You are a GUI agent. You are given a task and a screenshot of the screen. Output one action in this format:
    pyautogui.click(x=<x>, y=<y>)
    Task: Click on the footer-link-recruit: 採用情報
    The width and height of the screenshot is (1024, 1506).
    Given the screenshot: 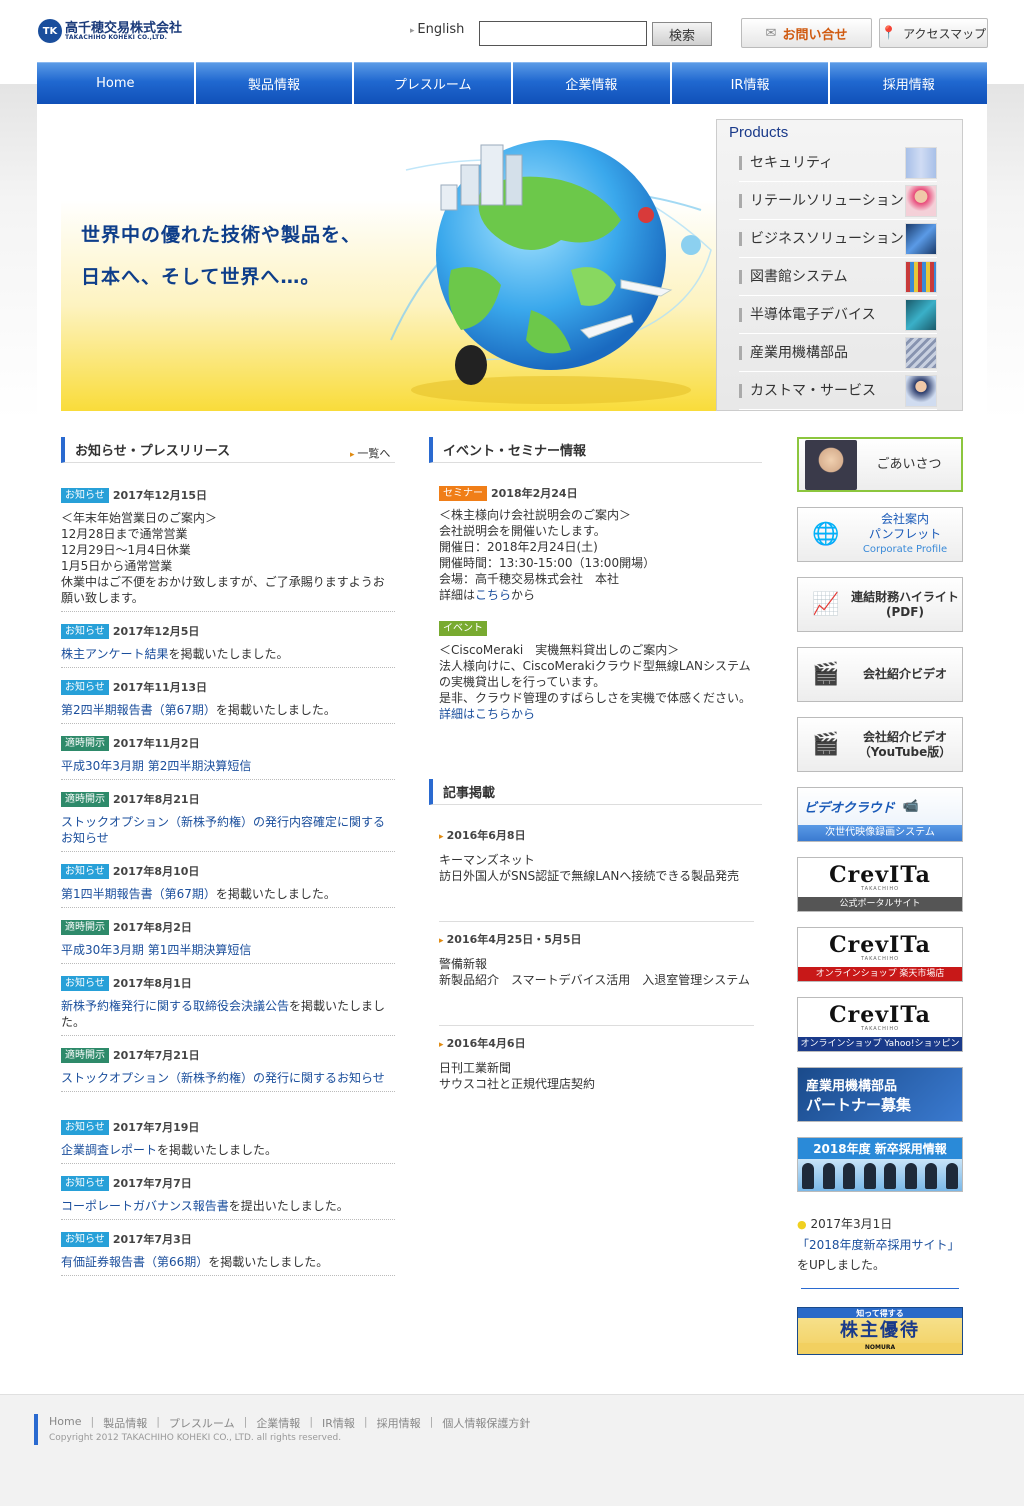 What is the action you would take?
    pyautogui.click(x=399, y=1423)
    